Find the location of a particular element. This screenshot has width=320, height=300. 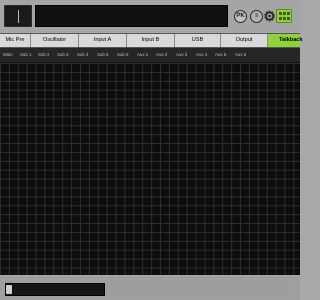

channel-label: Aux 3 is located at coordinates (182, 54).